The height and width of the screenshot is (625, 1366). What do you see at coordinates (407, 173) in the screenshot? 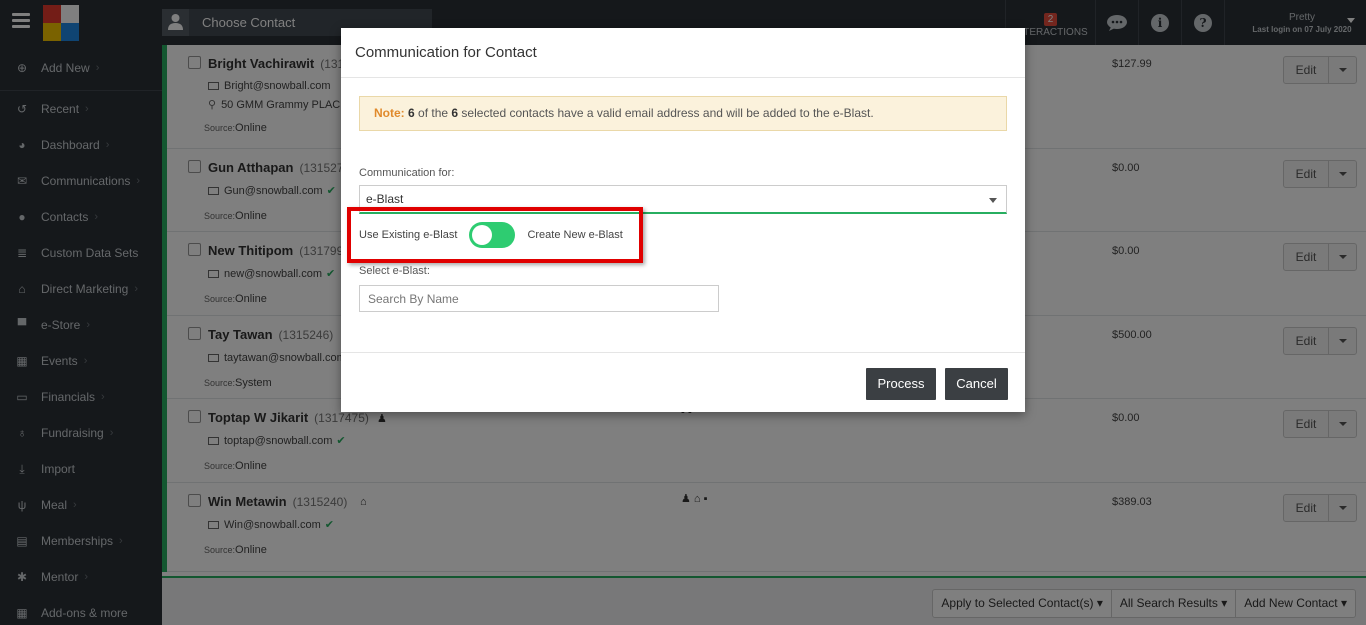
I see `communication-for-label: Communication for:` at bounding box center [407, 173].